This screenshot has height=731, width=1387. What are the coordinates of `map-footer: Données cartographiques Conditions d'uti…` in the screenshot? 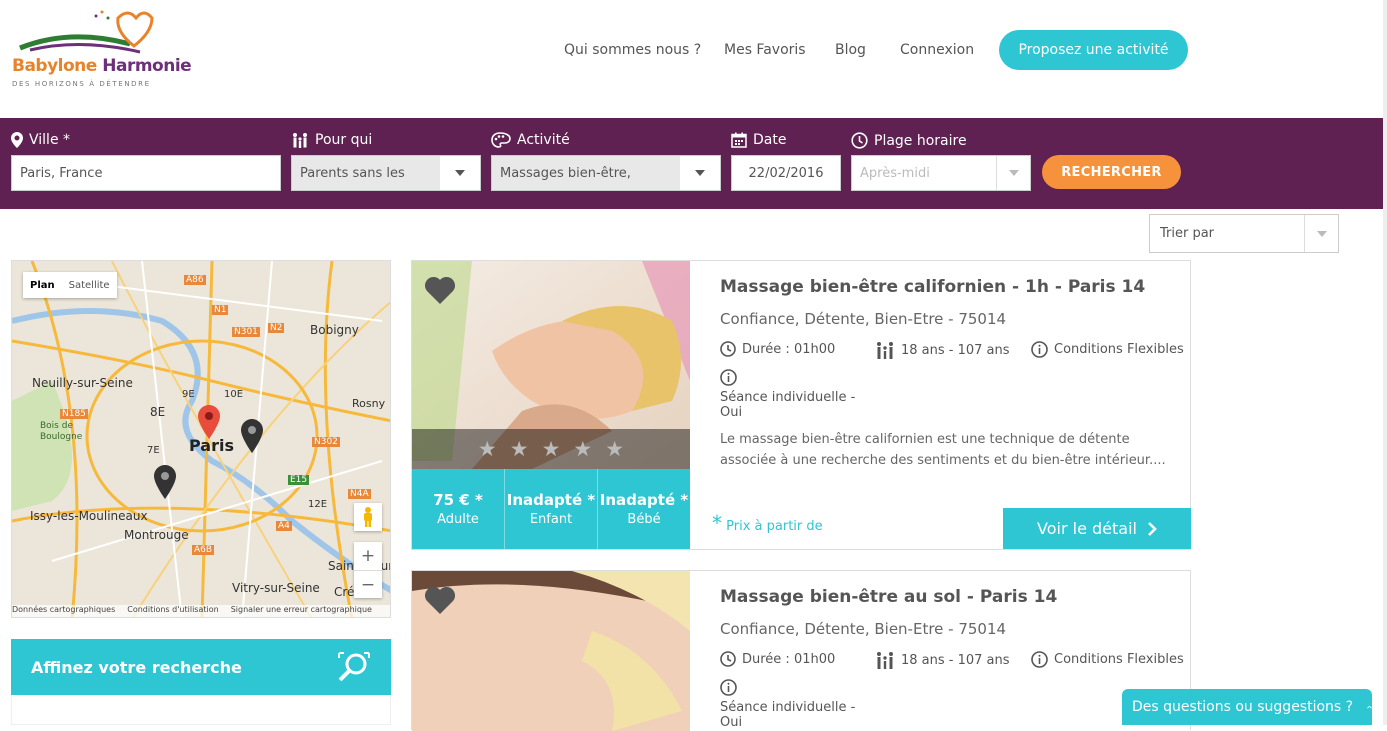 It's located at (201, 611).